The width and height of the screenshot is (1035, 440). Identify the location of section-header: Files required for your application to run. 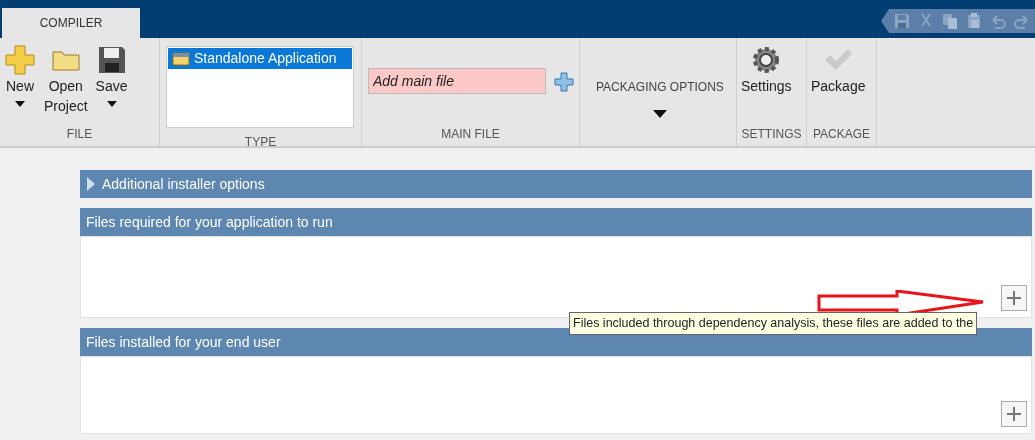
(556, 222).